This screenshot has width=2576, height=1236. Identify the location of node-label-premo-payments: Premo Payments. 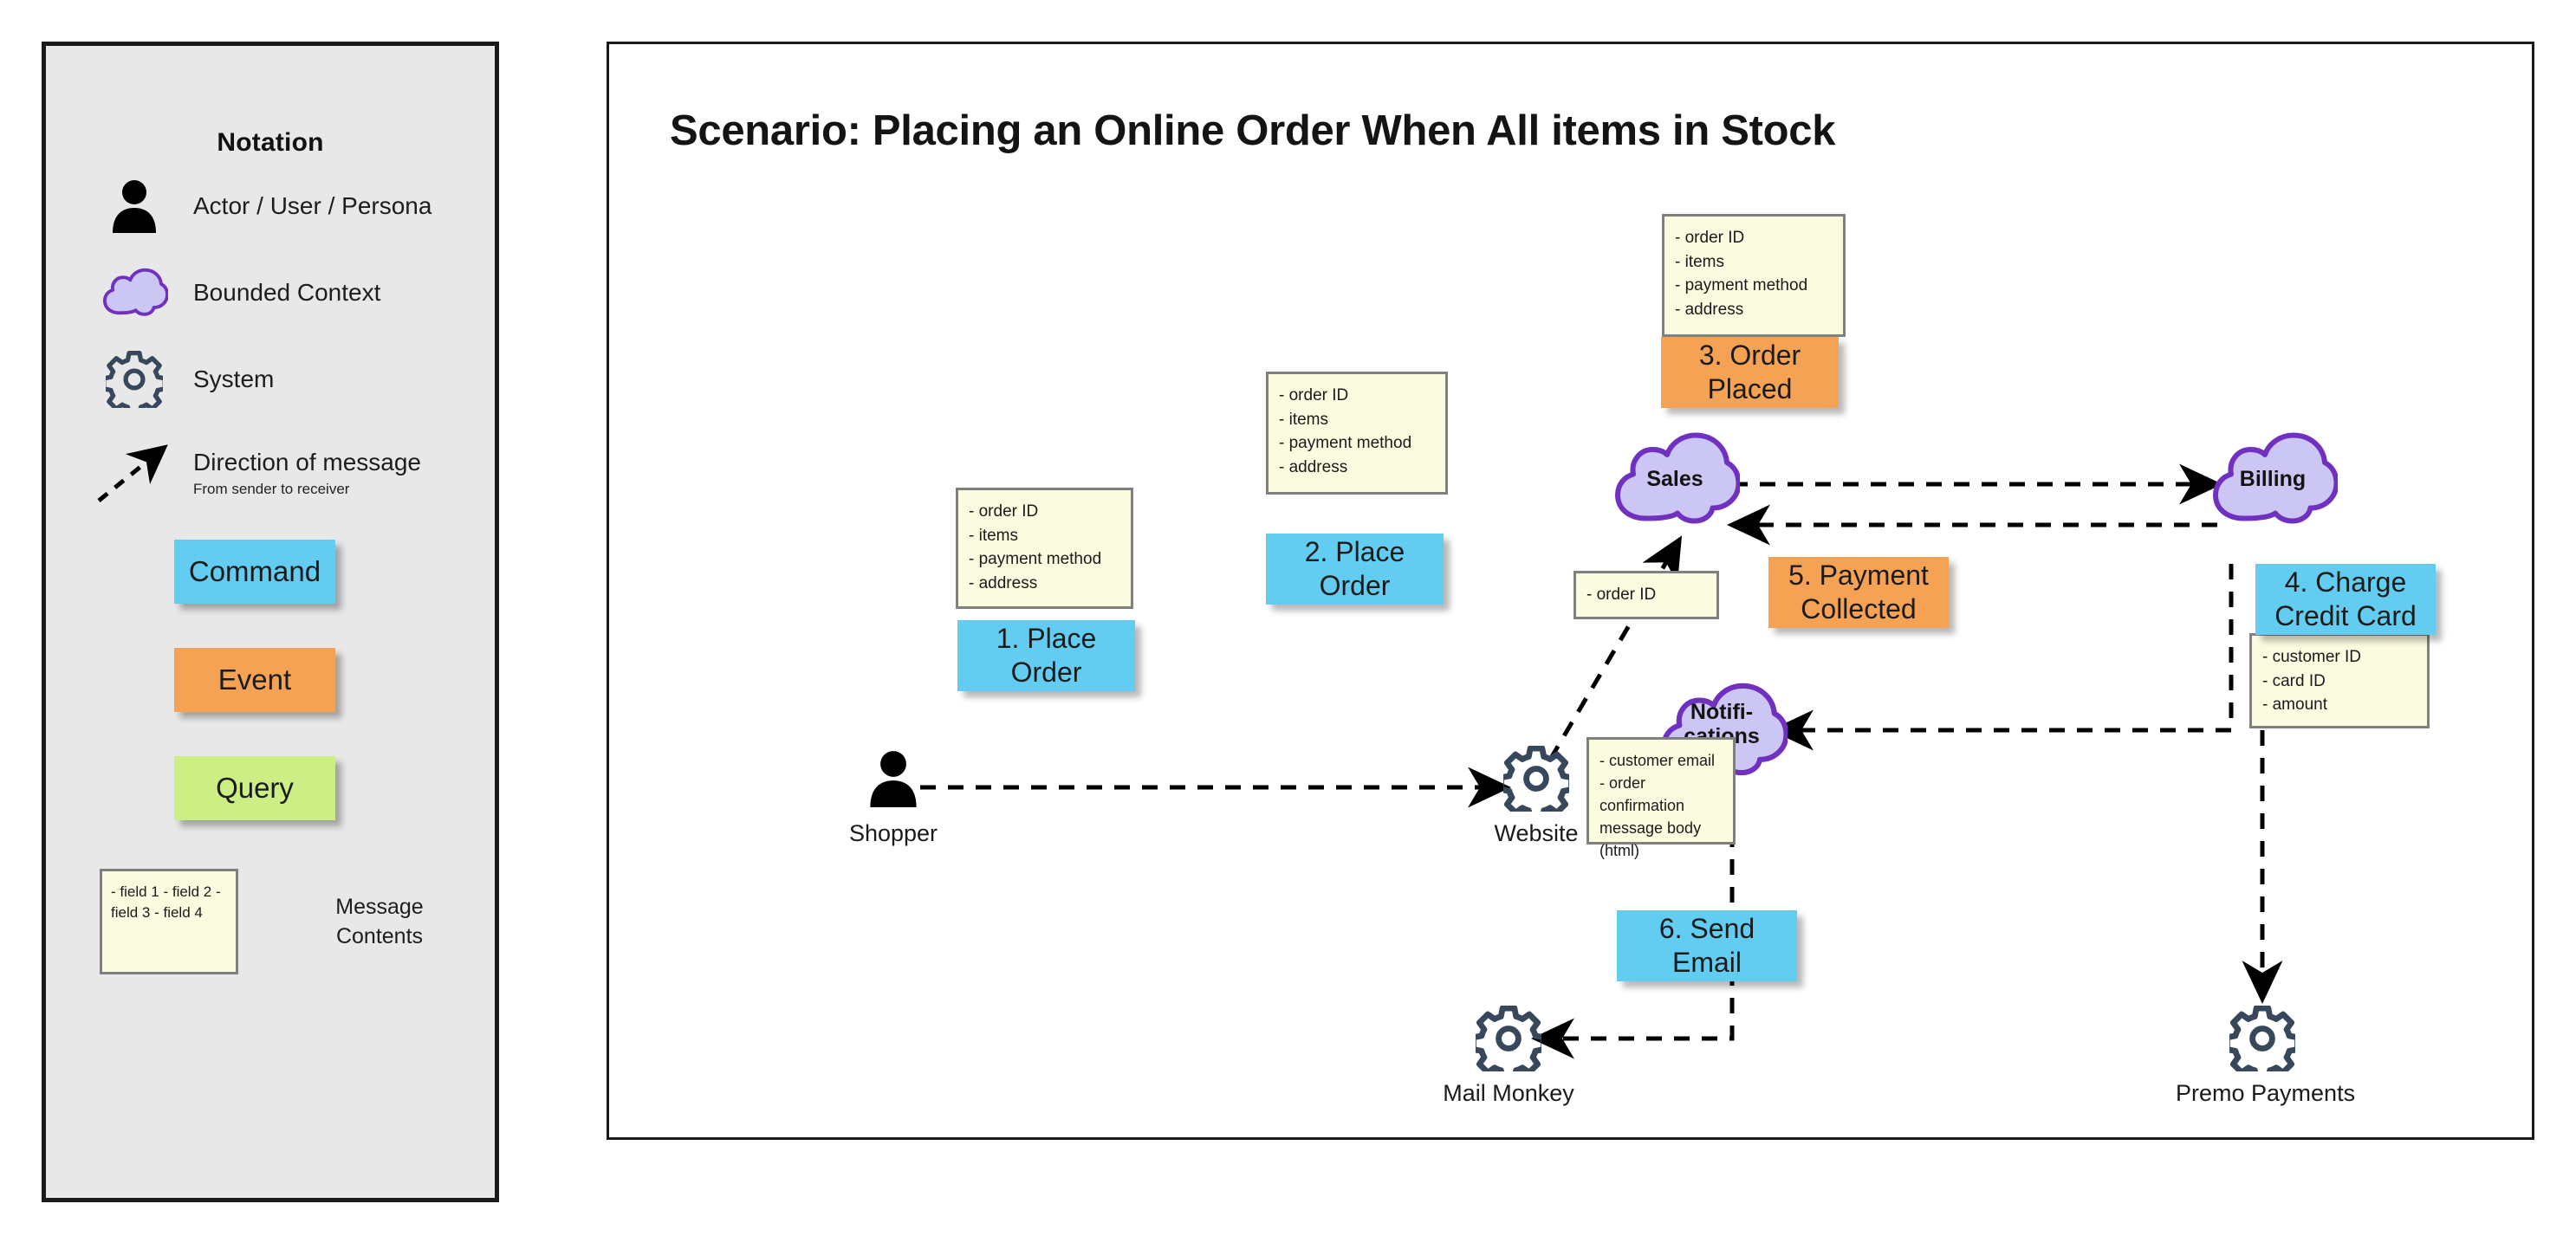
(2266, 1093).